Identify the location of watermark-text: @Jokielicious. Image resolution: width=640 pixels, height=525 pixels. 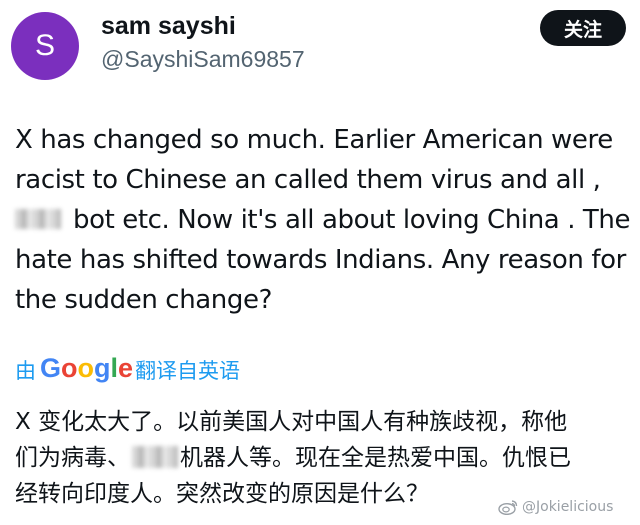
(568, 507).